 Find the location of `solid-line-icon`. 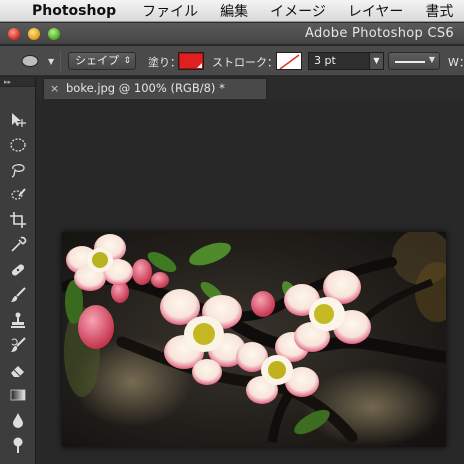

solid-line-icon is located at coordinates (410, 62).